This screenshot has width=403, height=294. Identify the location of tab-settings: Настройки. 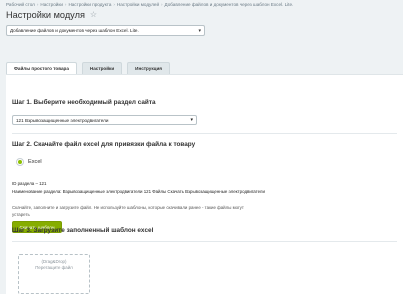
(102, 68).